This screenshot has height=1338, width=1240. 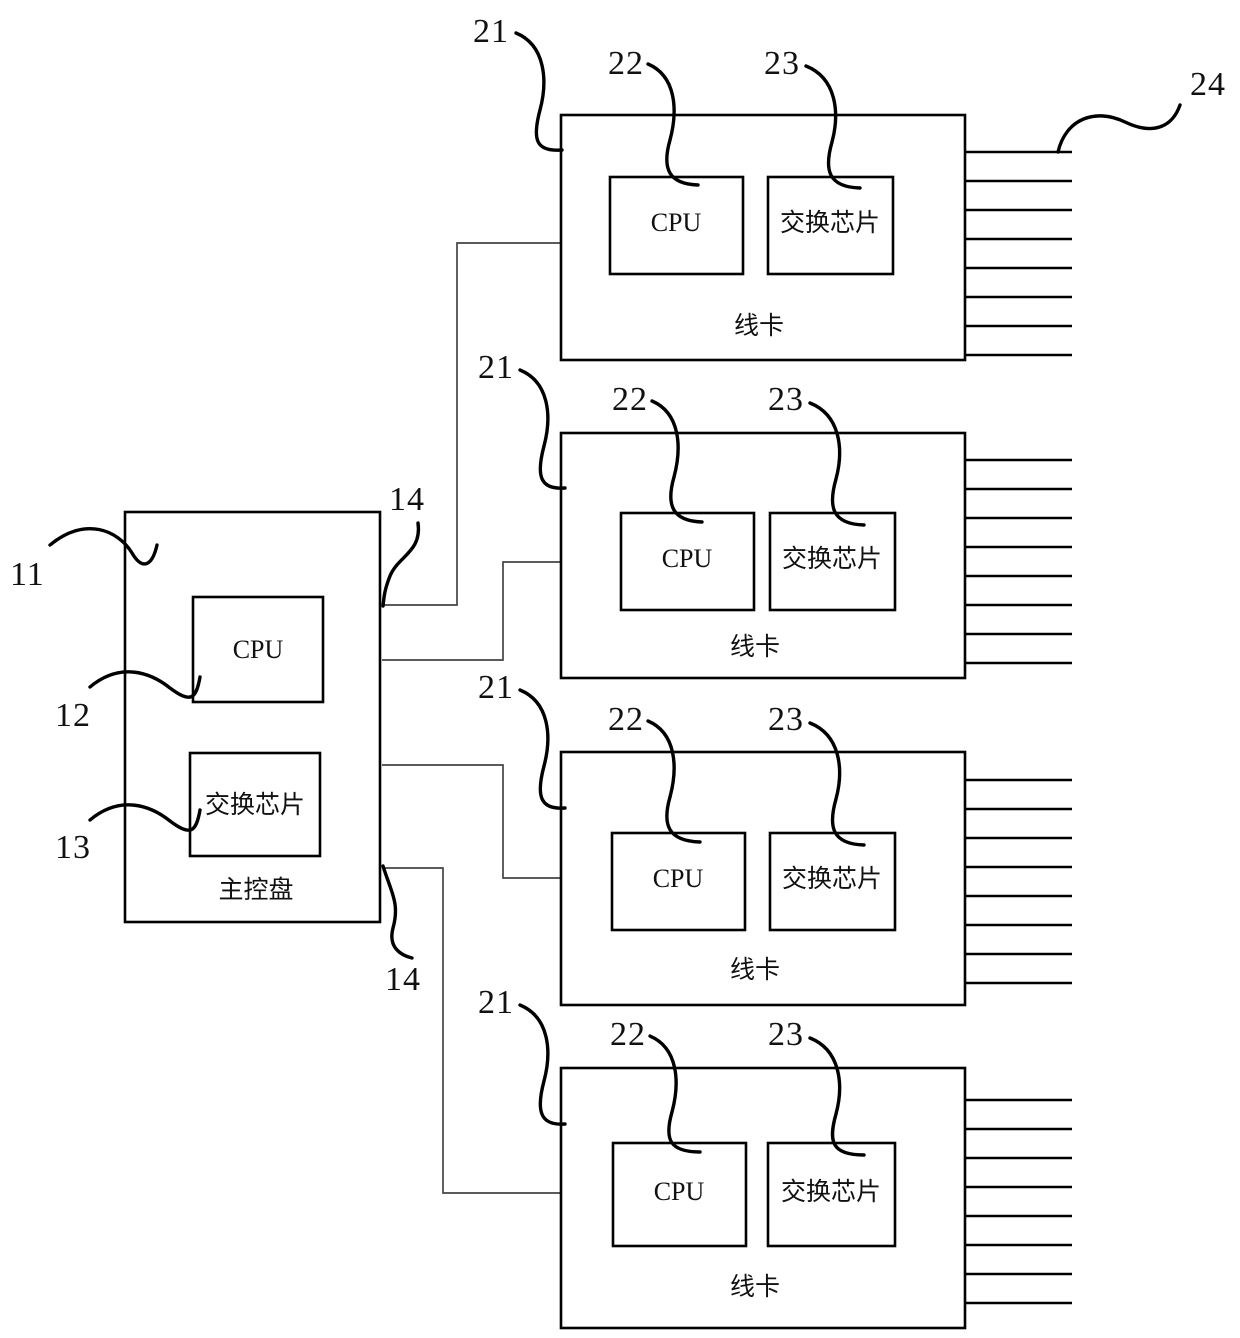 What do you see at coordinates (1018, 881) in the screenshot?
I see `line-card-3-ports` at bounding box center [1018, 881].